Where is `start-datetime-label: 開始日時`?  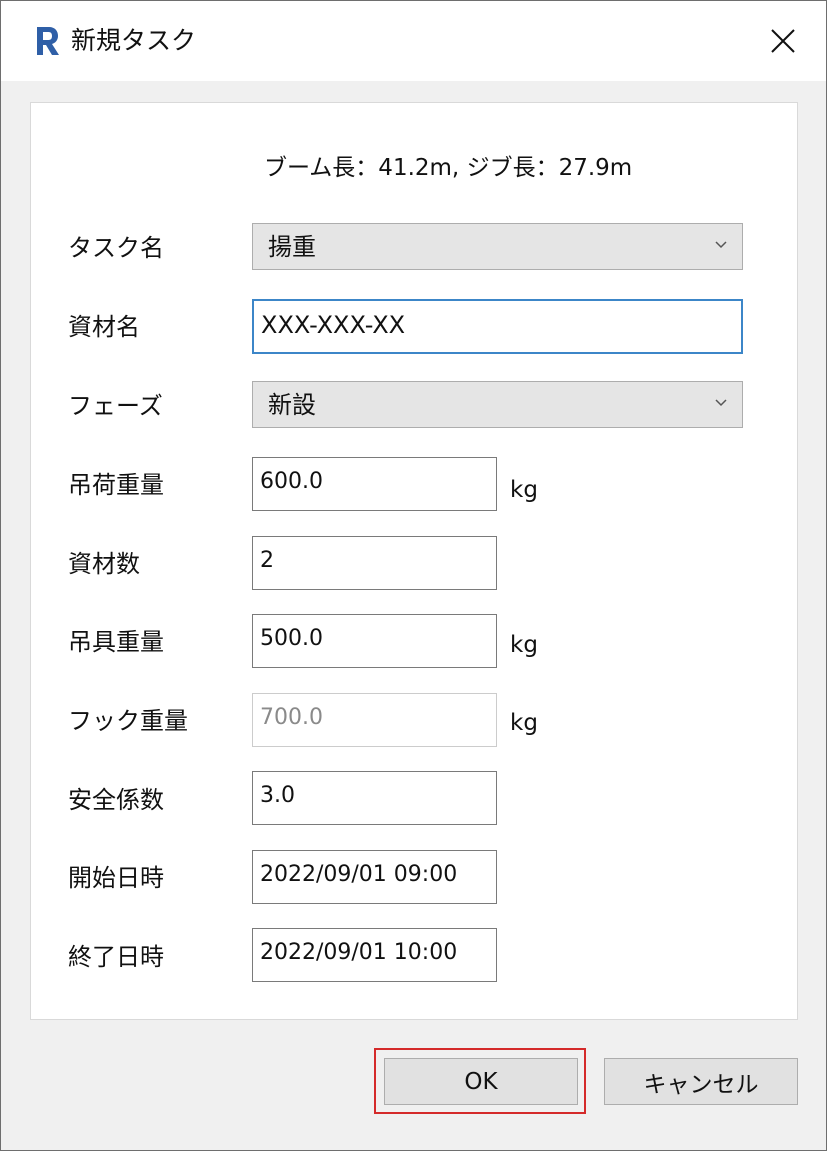
start-datetime-label: 開始日時 is located at coordinates (116, 878).